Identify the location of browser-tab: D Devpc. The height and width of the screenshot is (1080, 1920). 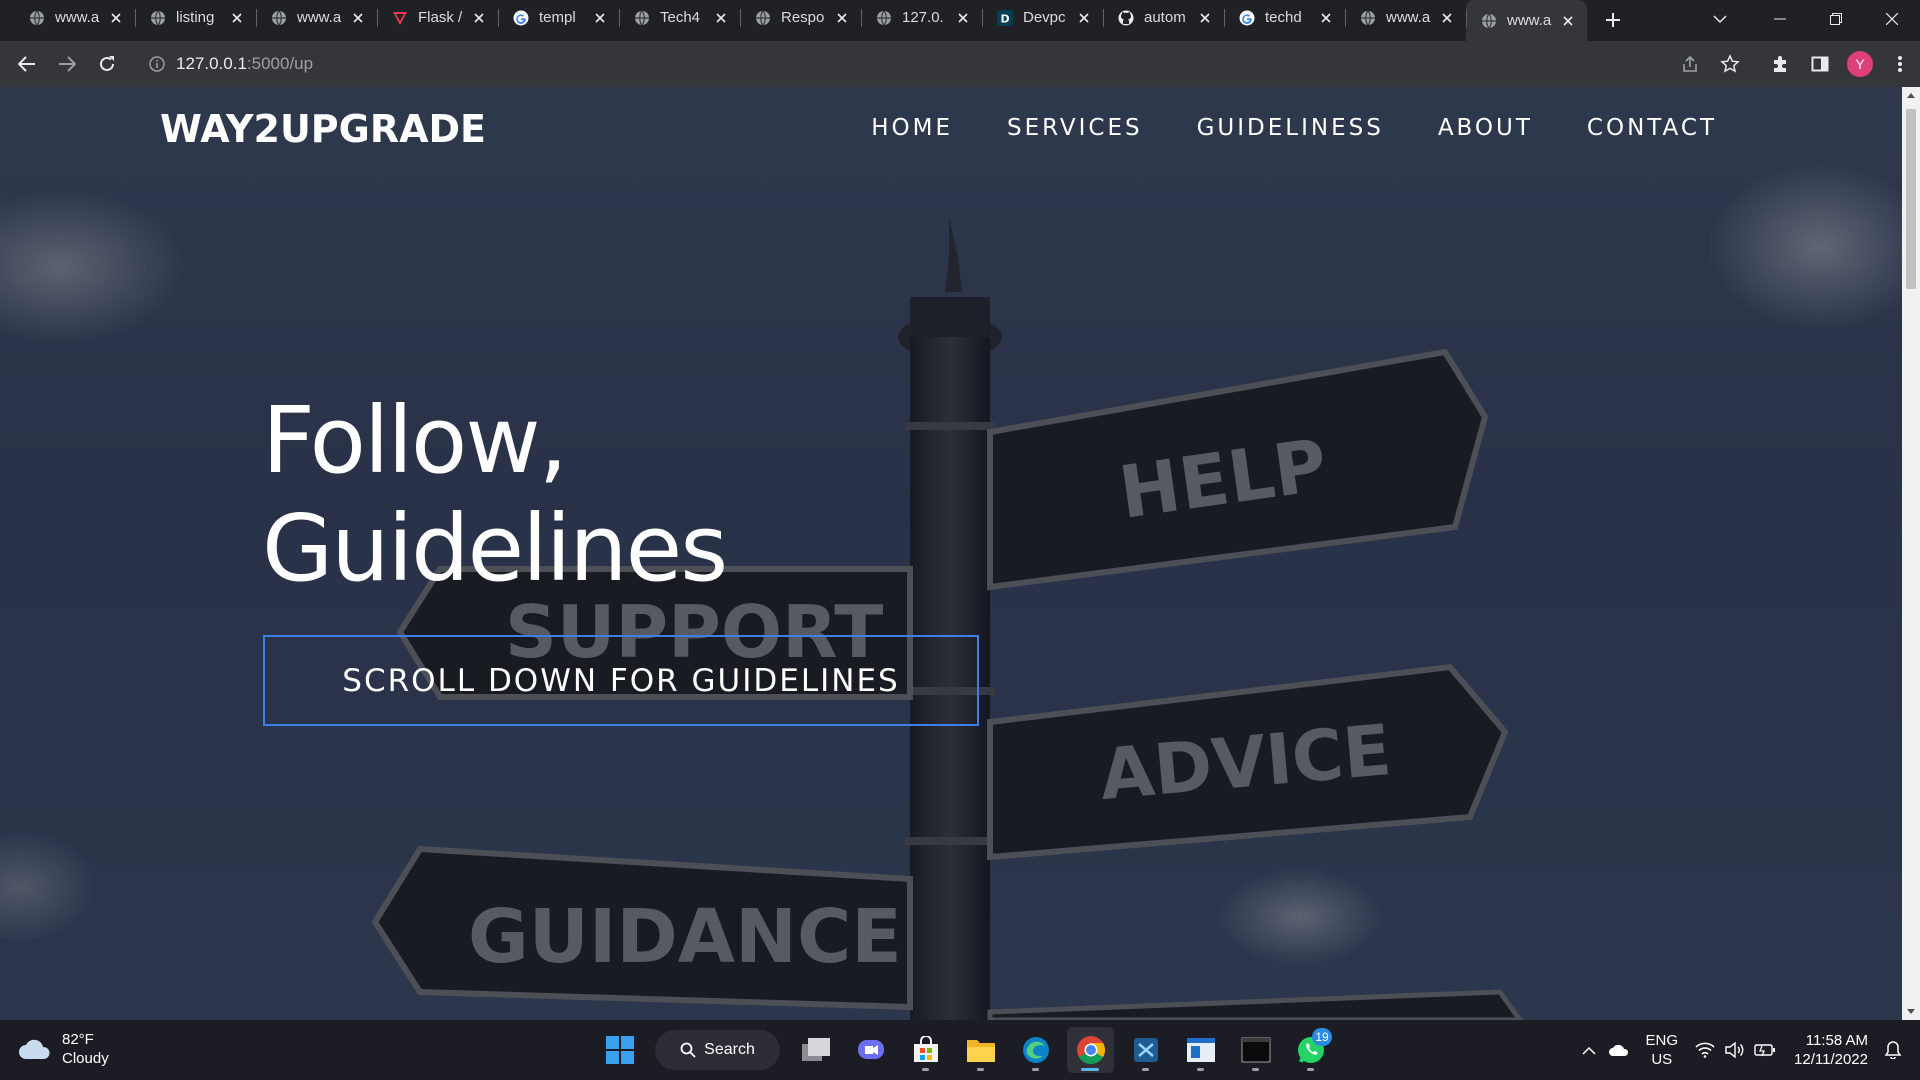
(1042, 17).